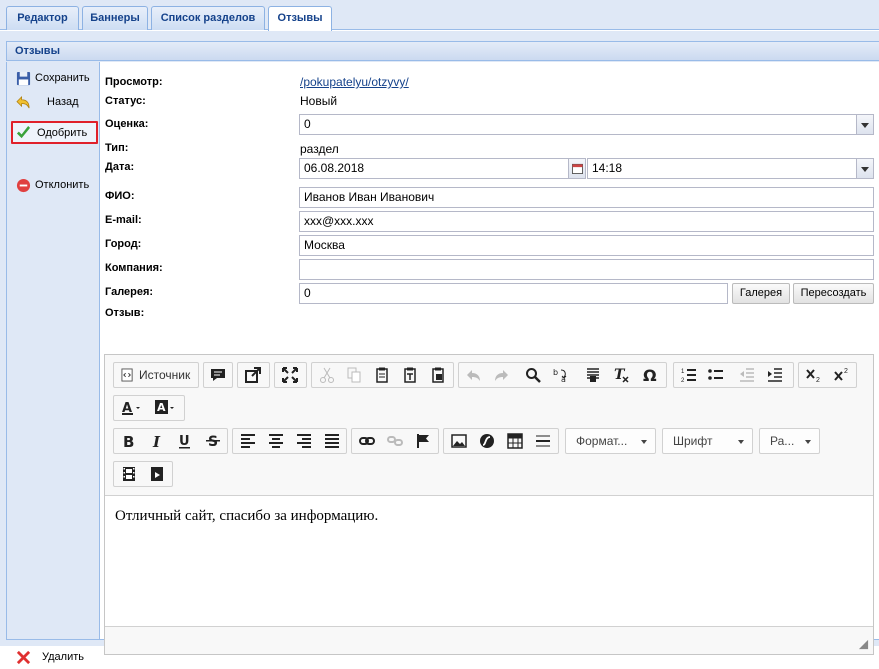  I want to click on font-dropdown: Шрифт, so click(707, 441).